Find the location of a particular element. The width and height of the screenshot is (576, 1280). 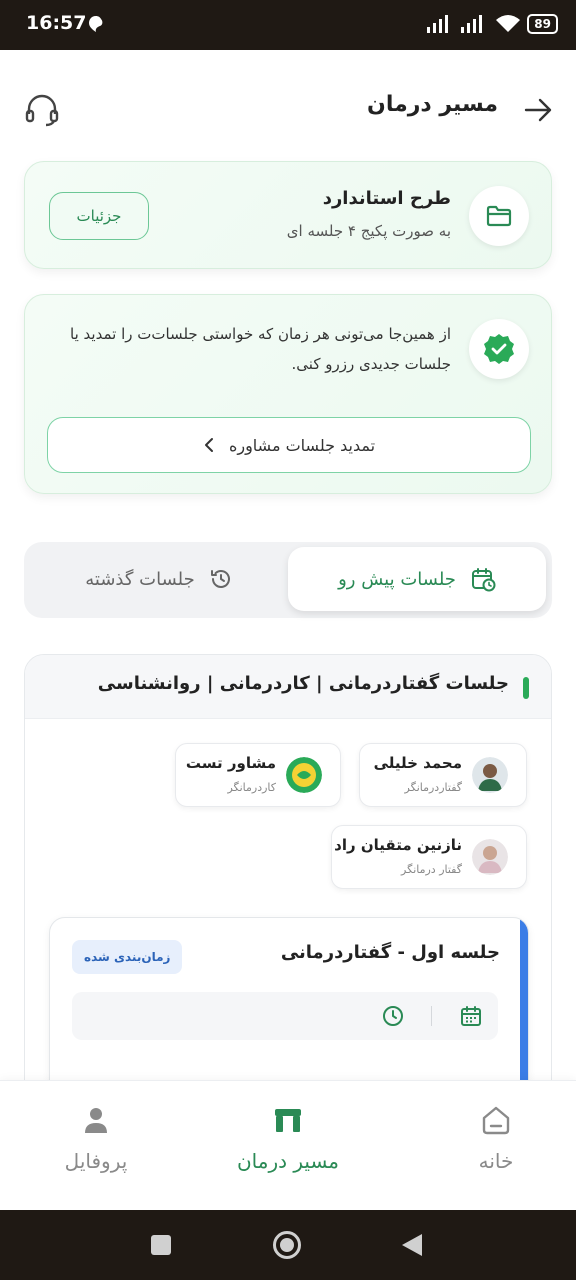

calendar-icon is located at coordinates (471, 1016).